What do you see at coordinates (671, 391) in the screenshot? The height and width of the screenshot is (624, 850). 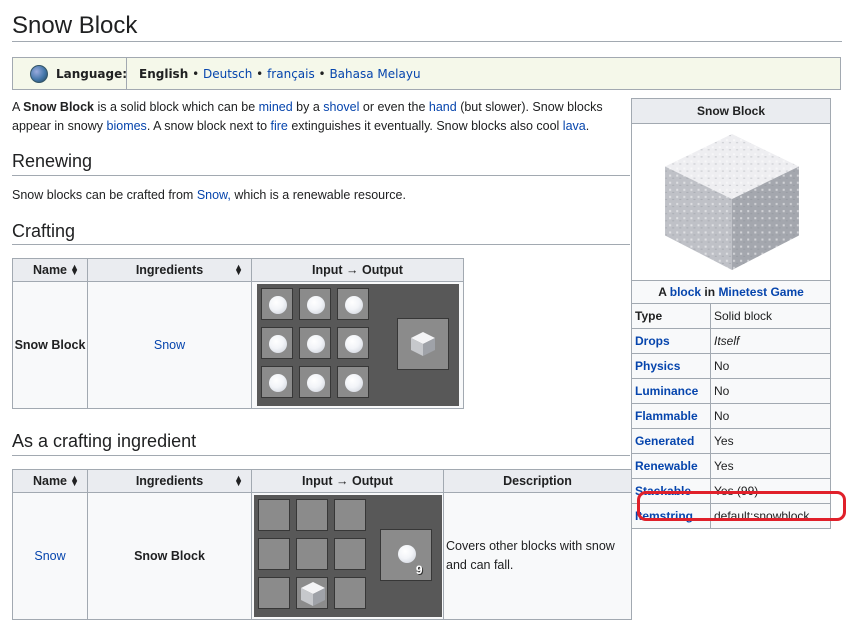 I see `infobox-key-link: Luminance` at bounding box center [671, 391].